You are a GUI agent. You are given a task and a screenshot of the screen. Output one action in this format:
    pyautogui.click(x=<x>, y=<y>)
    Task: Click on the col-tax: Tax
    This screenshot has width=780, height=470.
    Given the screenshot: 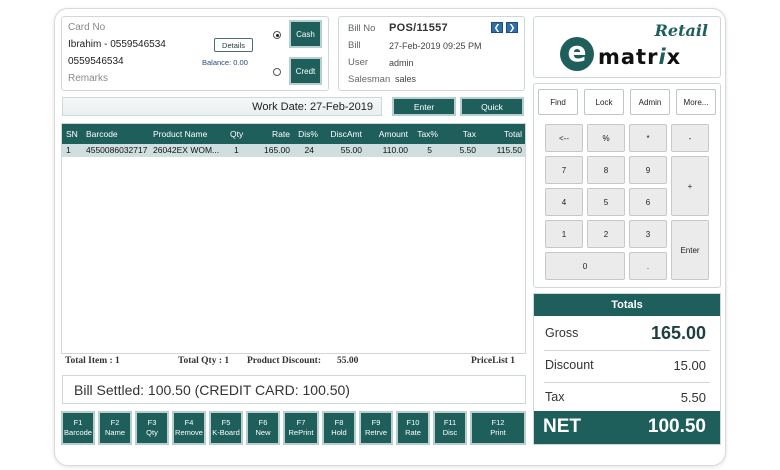 What is the action you would take?
    pyautogui.click(x=463, y=134)
    